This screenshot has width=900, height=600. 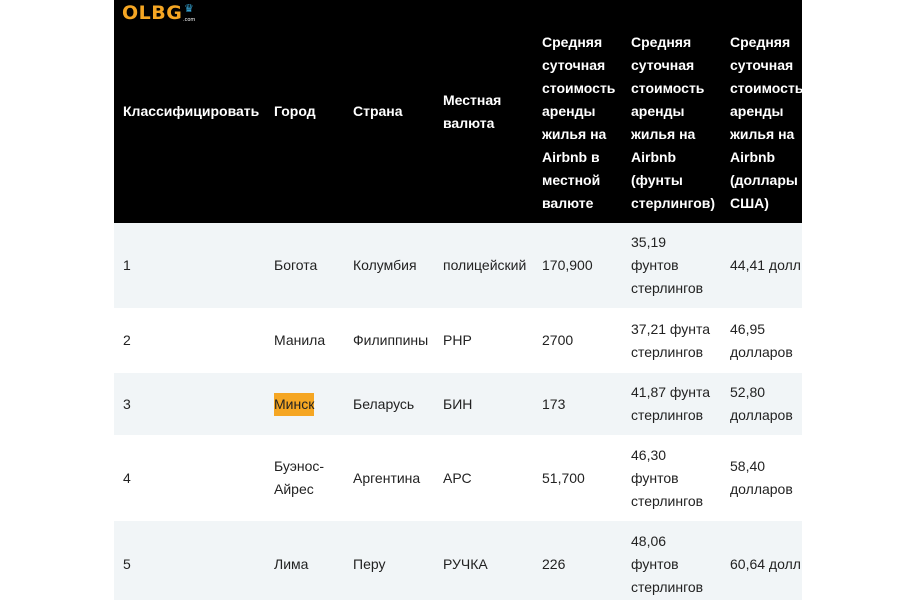 What do you see at coordinates (766, 265) in the screenshot?
I see `cell-usd-cost: 44,41 долл.` at bounding box center [766, 265].